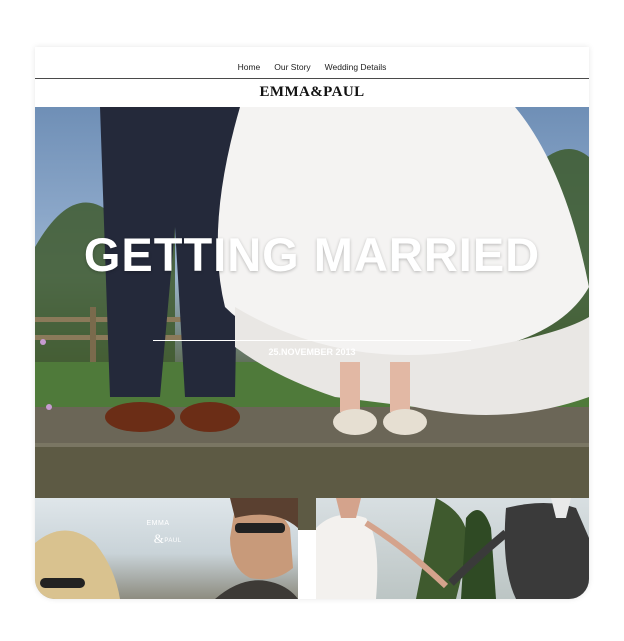  Describe the element at coordinates (173, 541) in the screenshot. I see `thumbnail-name-2: PAUL` at that location.